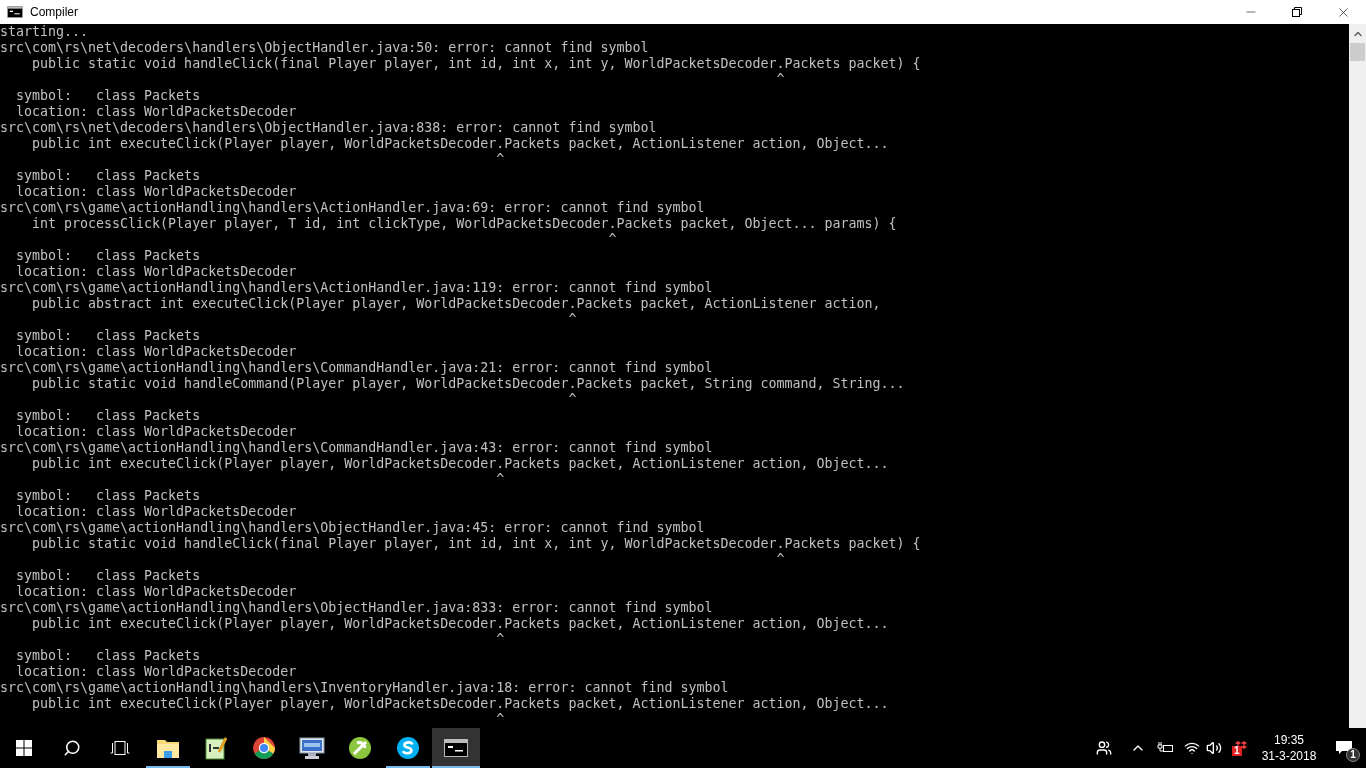  Describe the element at coordinates (216, 748) in the screenshot. I see `notepad-icon` at that location.